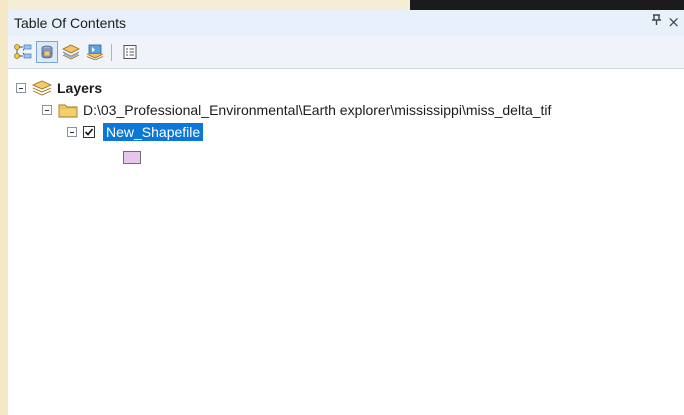 The image size is (684, 415). What do you see at coordinates (346, 52) in the screenshot?
I see `toc-toolbar: :` at bounding box center [346, 52].